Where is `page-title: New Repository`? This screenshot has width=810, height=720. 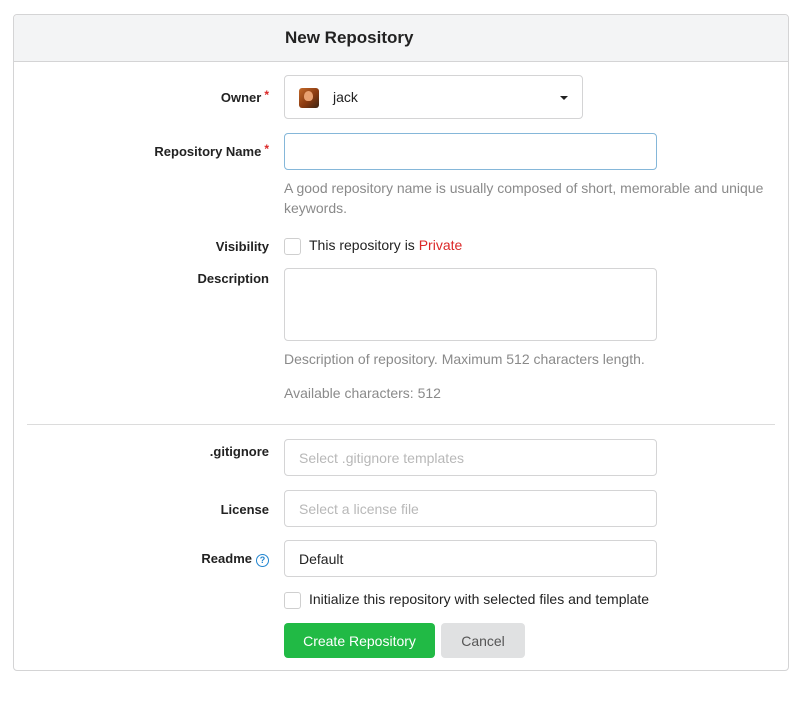
page-title: New Repository is located at coordinates (349, 37).